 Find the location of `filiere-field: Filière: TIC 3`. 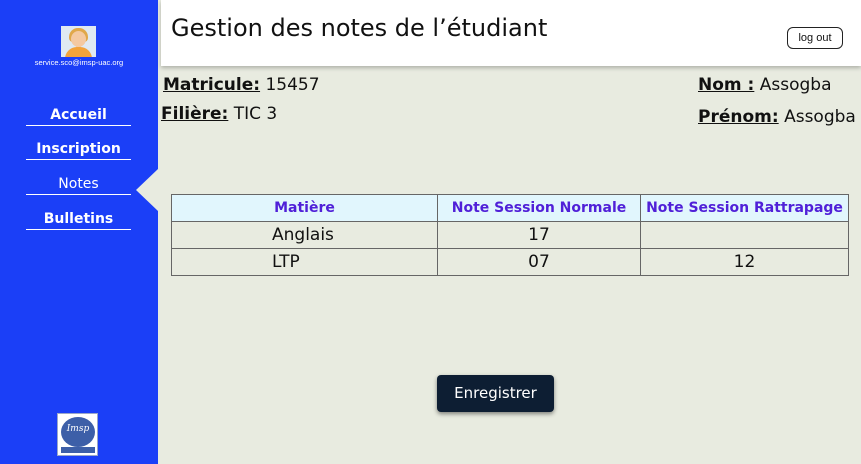

filiere-field: Filière: TIC 3 is located at coordinates (219, 114).